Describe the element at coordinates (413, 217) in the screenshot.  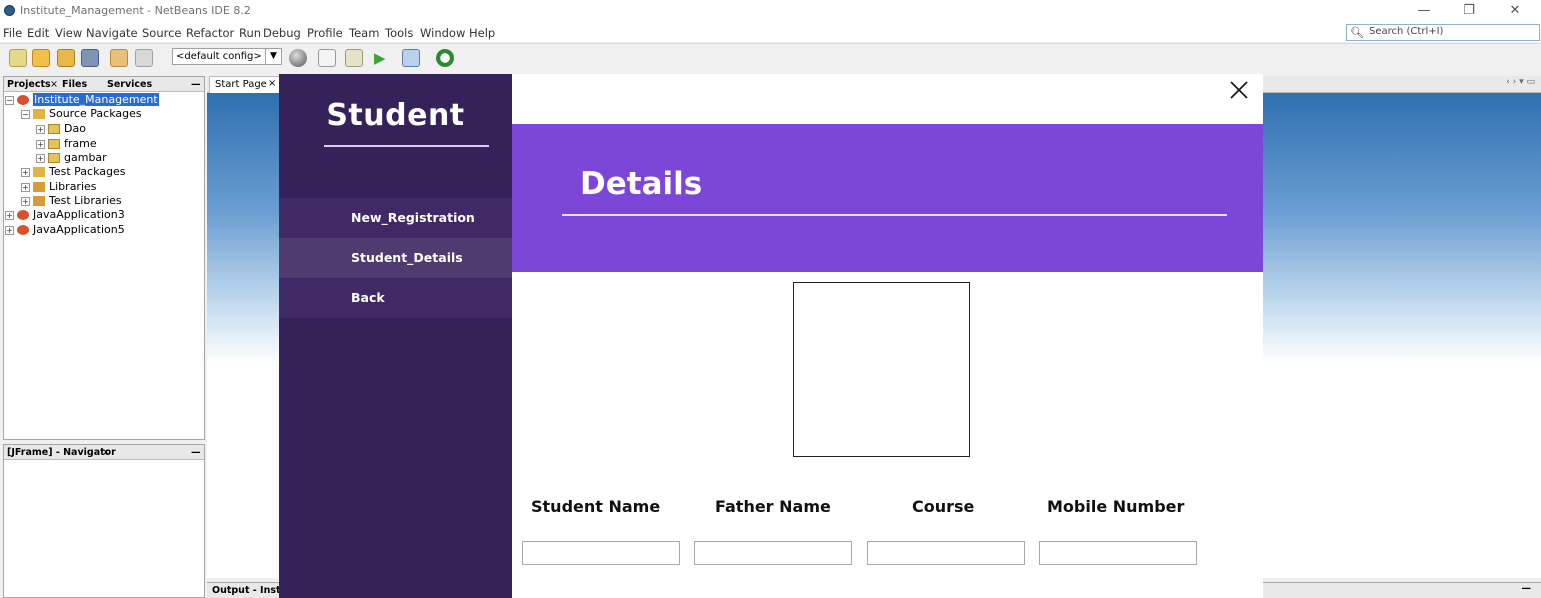
I see `sidebar-item-label: New_Registration` at that location.